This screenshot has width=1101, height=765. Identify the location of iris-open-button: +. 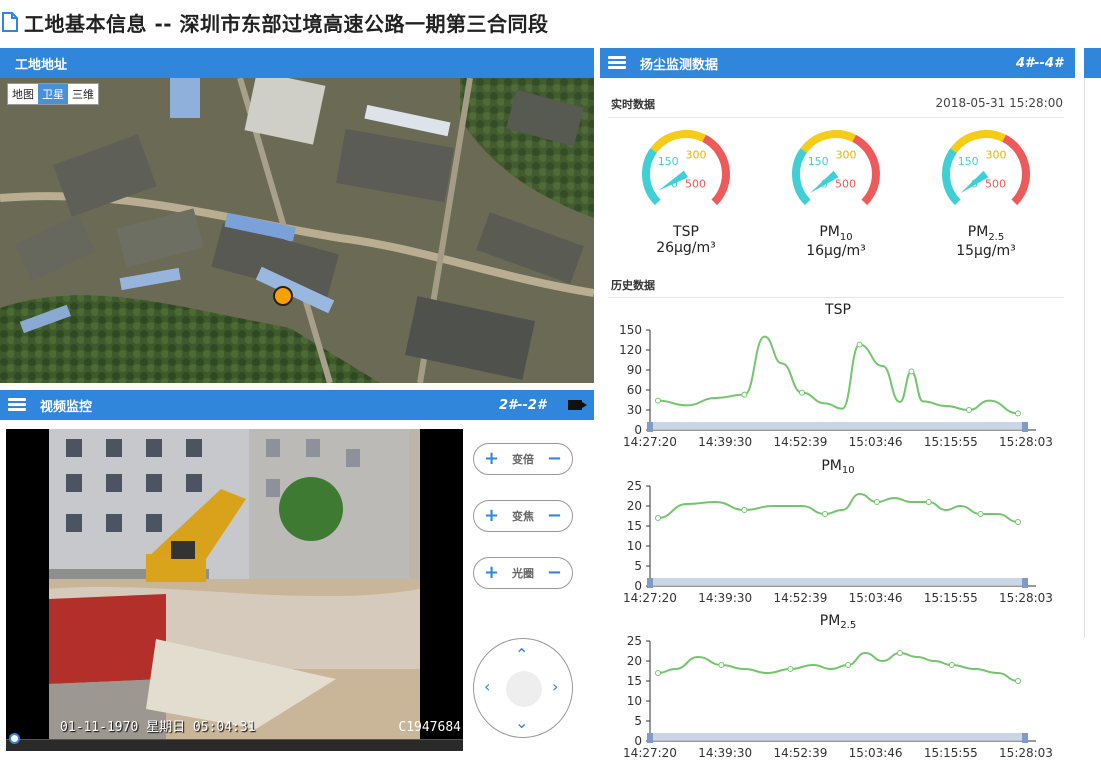
(491, 573).